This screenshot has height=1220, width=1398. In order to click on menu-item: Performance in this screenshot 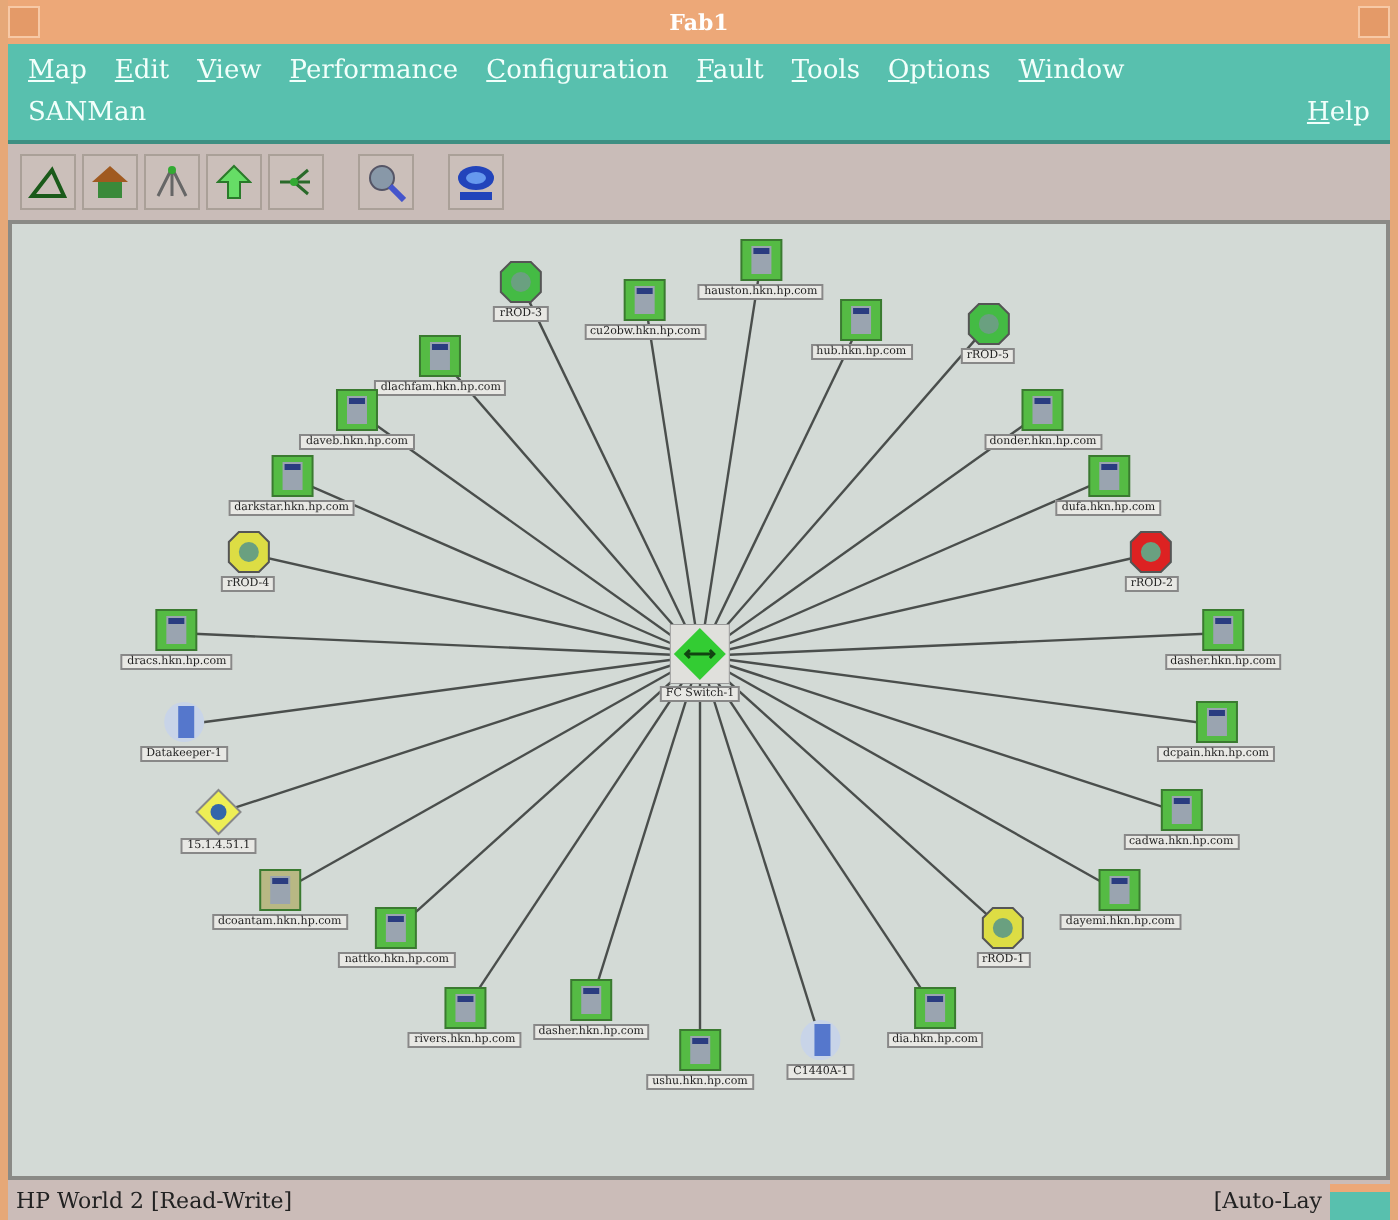, I will do `click(374, 71)`.